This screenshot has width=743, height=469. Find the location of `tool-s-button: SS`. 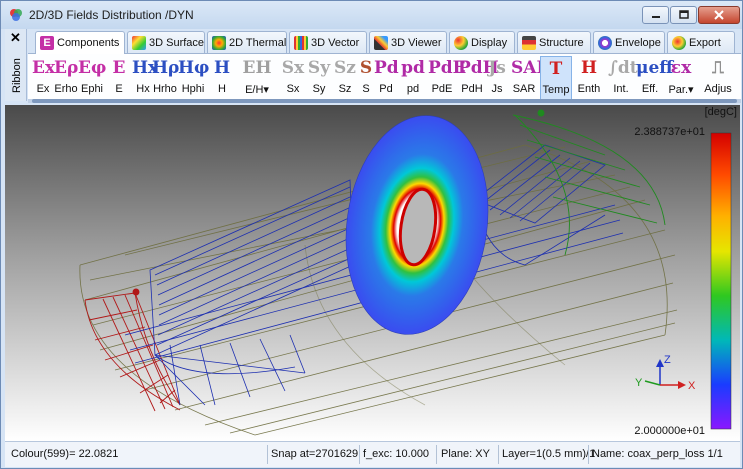

tool-s-button: SS is located at coordinates (366, 78).